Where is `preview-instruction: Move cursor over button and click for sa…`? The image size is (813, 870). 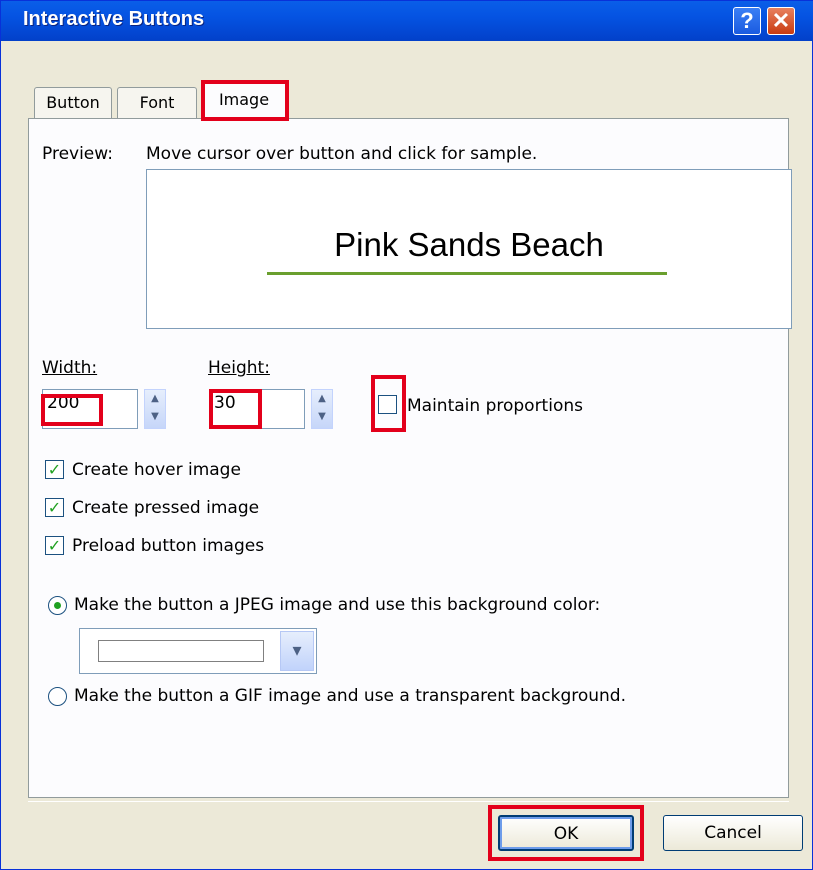 preview-instruction: Move cursor over button and click for sa… is located at coordinates (342, 154).